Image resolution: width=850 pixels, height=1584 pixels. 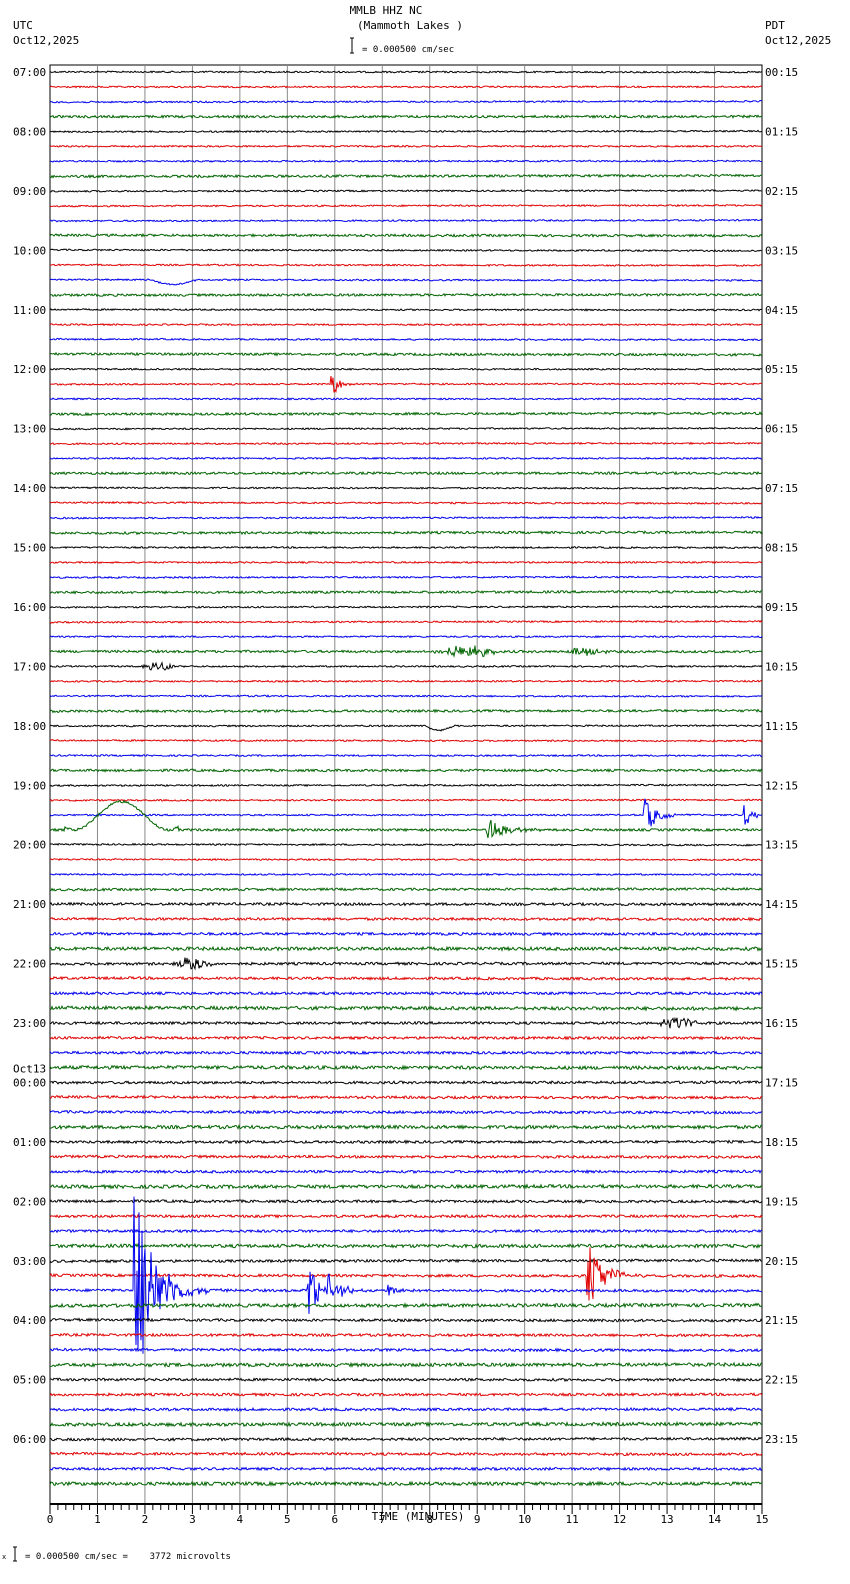 What do you see at coordinates (15, 1554) in the screenshot?
I see `footer-scale-bar-icon` at bounding box center [15, 1554].